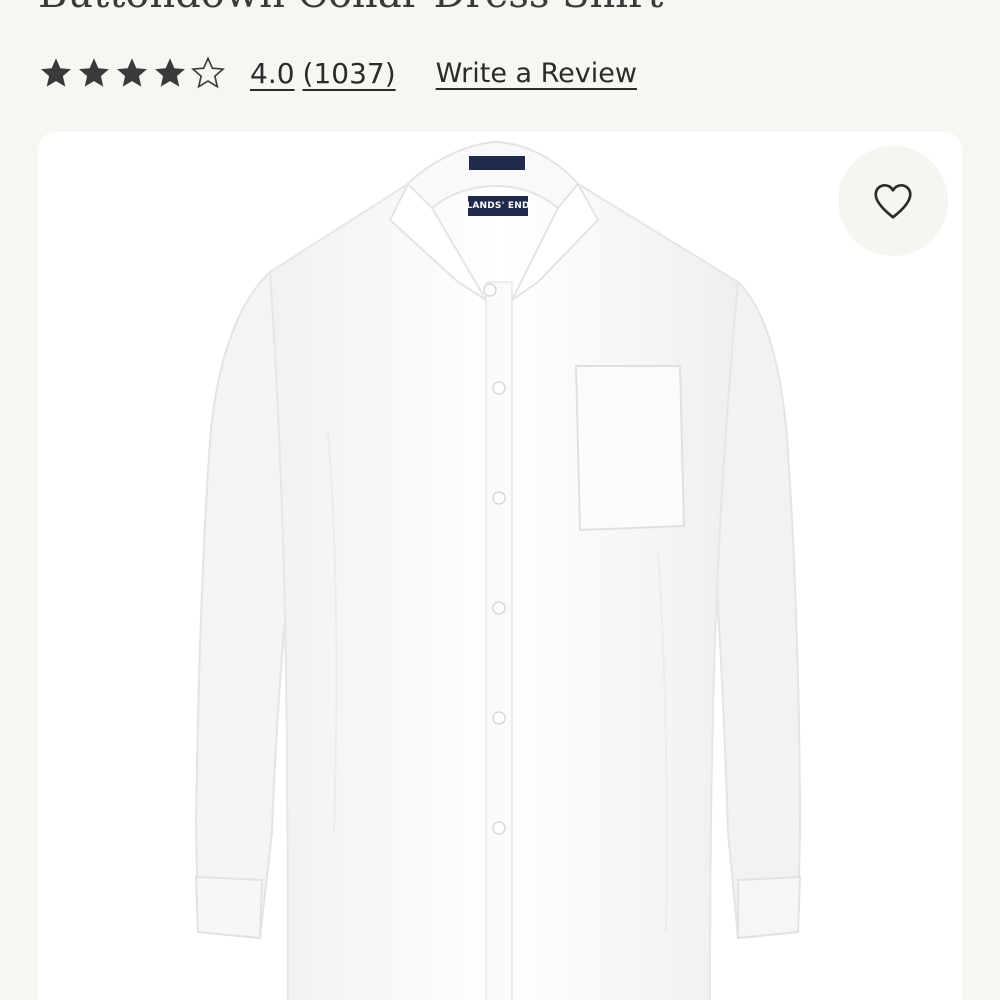 Image resolution: width=1000 pixels, height=1000 pixels. What do you see at coordinates (208, 72) in the screenshot?
I see `star-empty-icon` at bounding box center [208, 72].